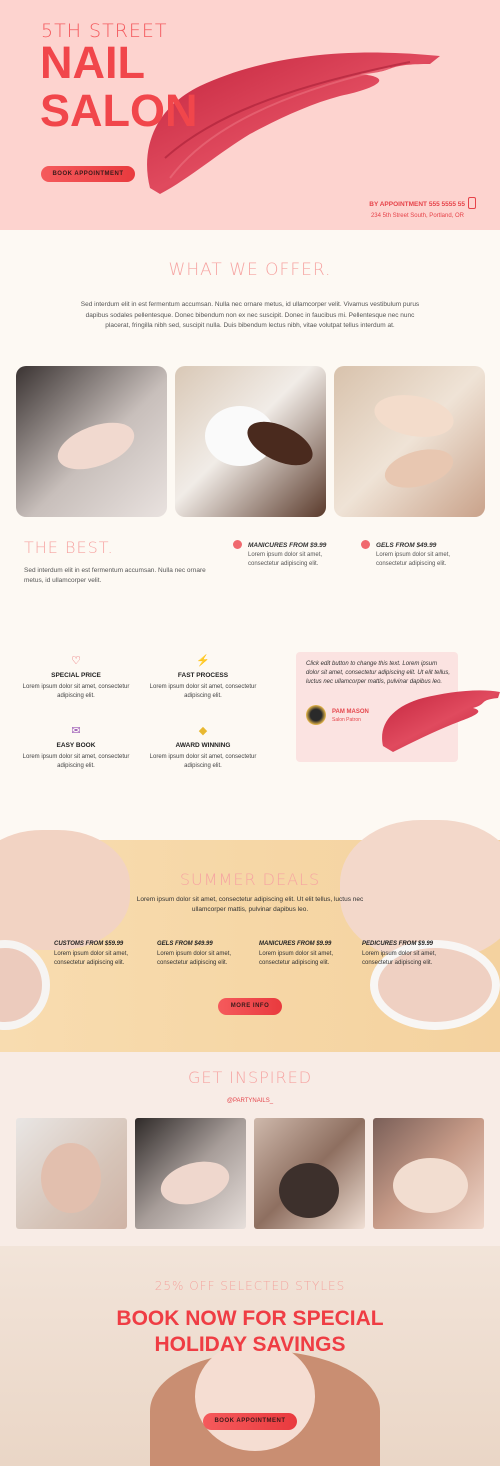  Describe the element at coordinates (203, 661) in the screenshot. I see `lightning-icon: ⚡` at that location.